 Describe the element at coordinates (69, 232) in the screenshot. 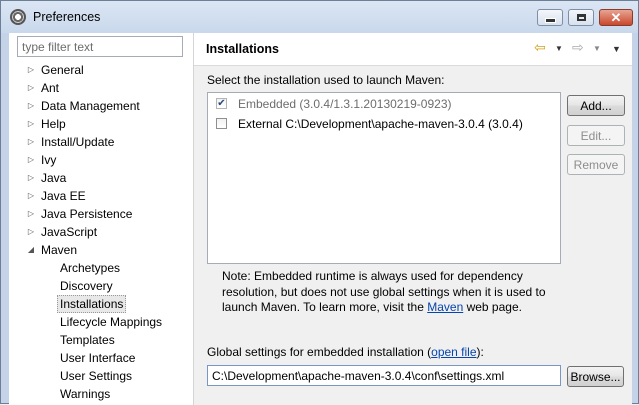

I see `tree-item-label: JavaScript` at that location.